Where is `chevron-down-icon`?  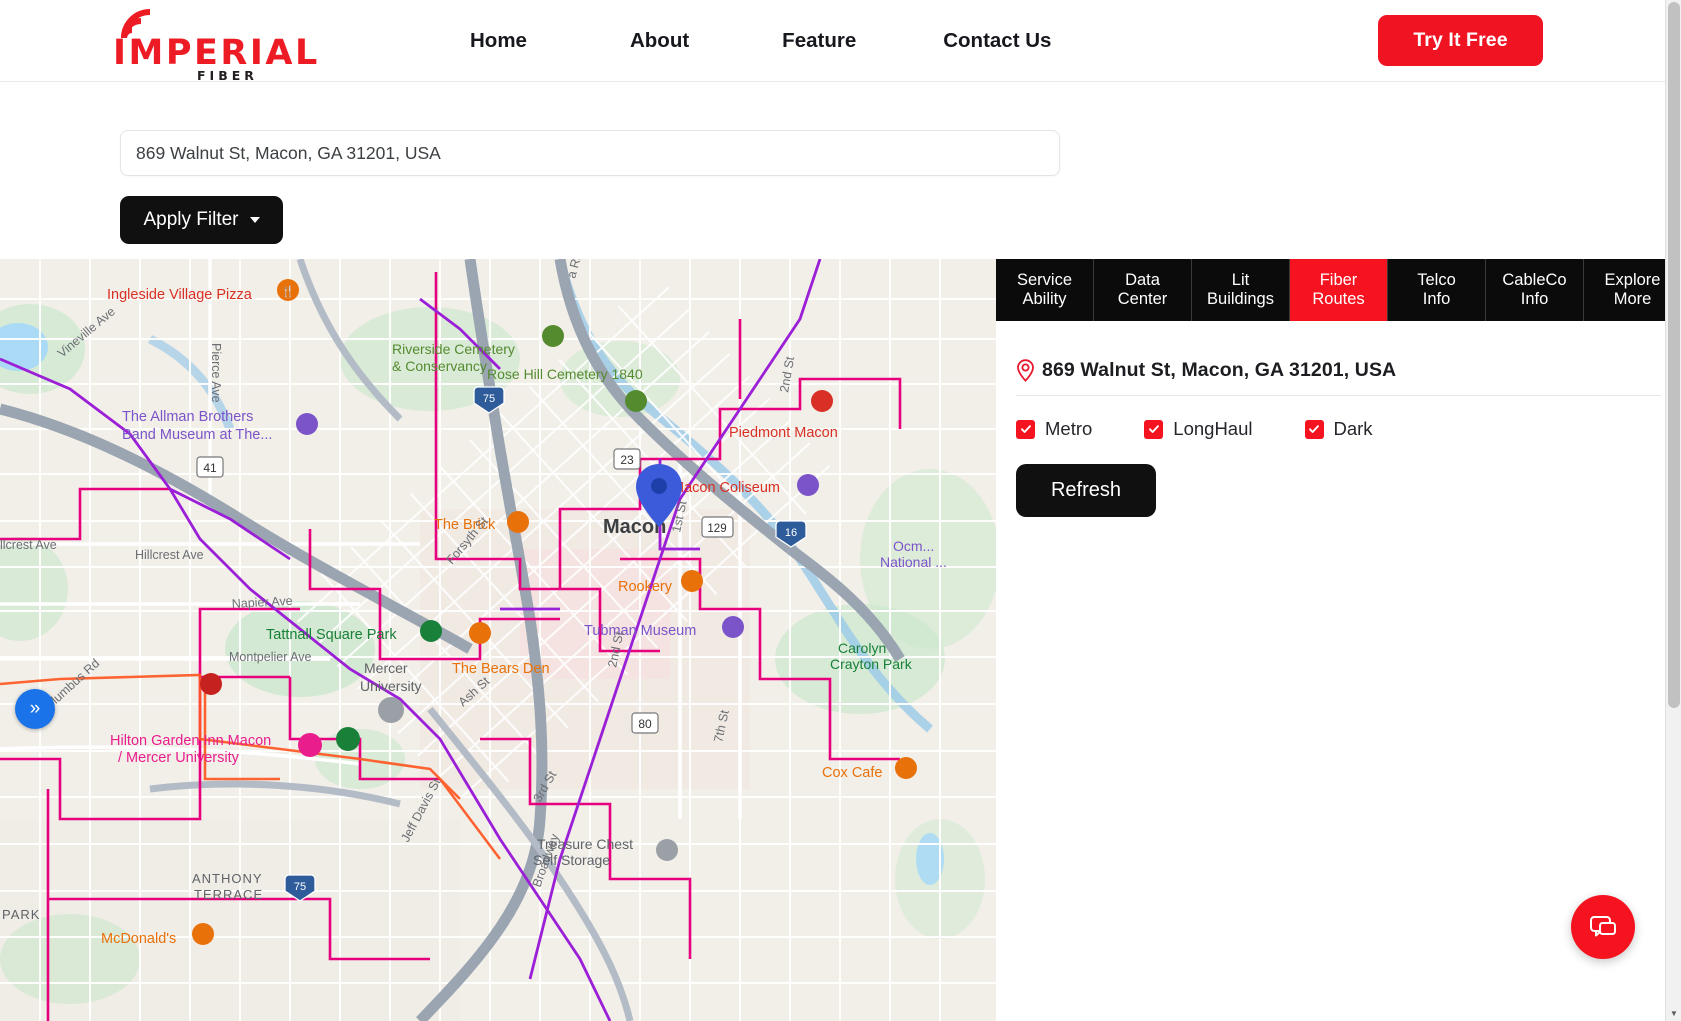
chevron-down-icon is located at coordinates (254, 220).